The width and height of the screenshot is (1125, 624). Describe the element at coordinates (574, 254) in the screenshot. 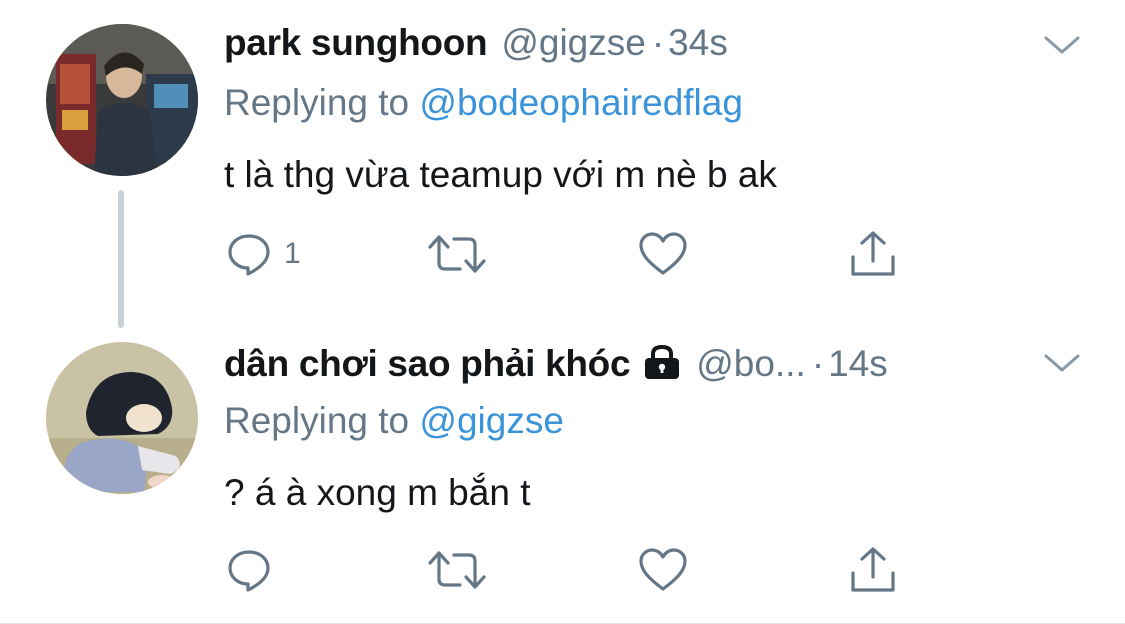

I see `tweet-actions: 1` at that location.